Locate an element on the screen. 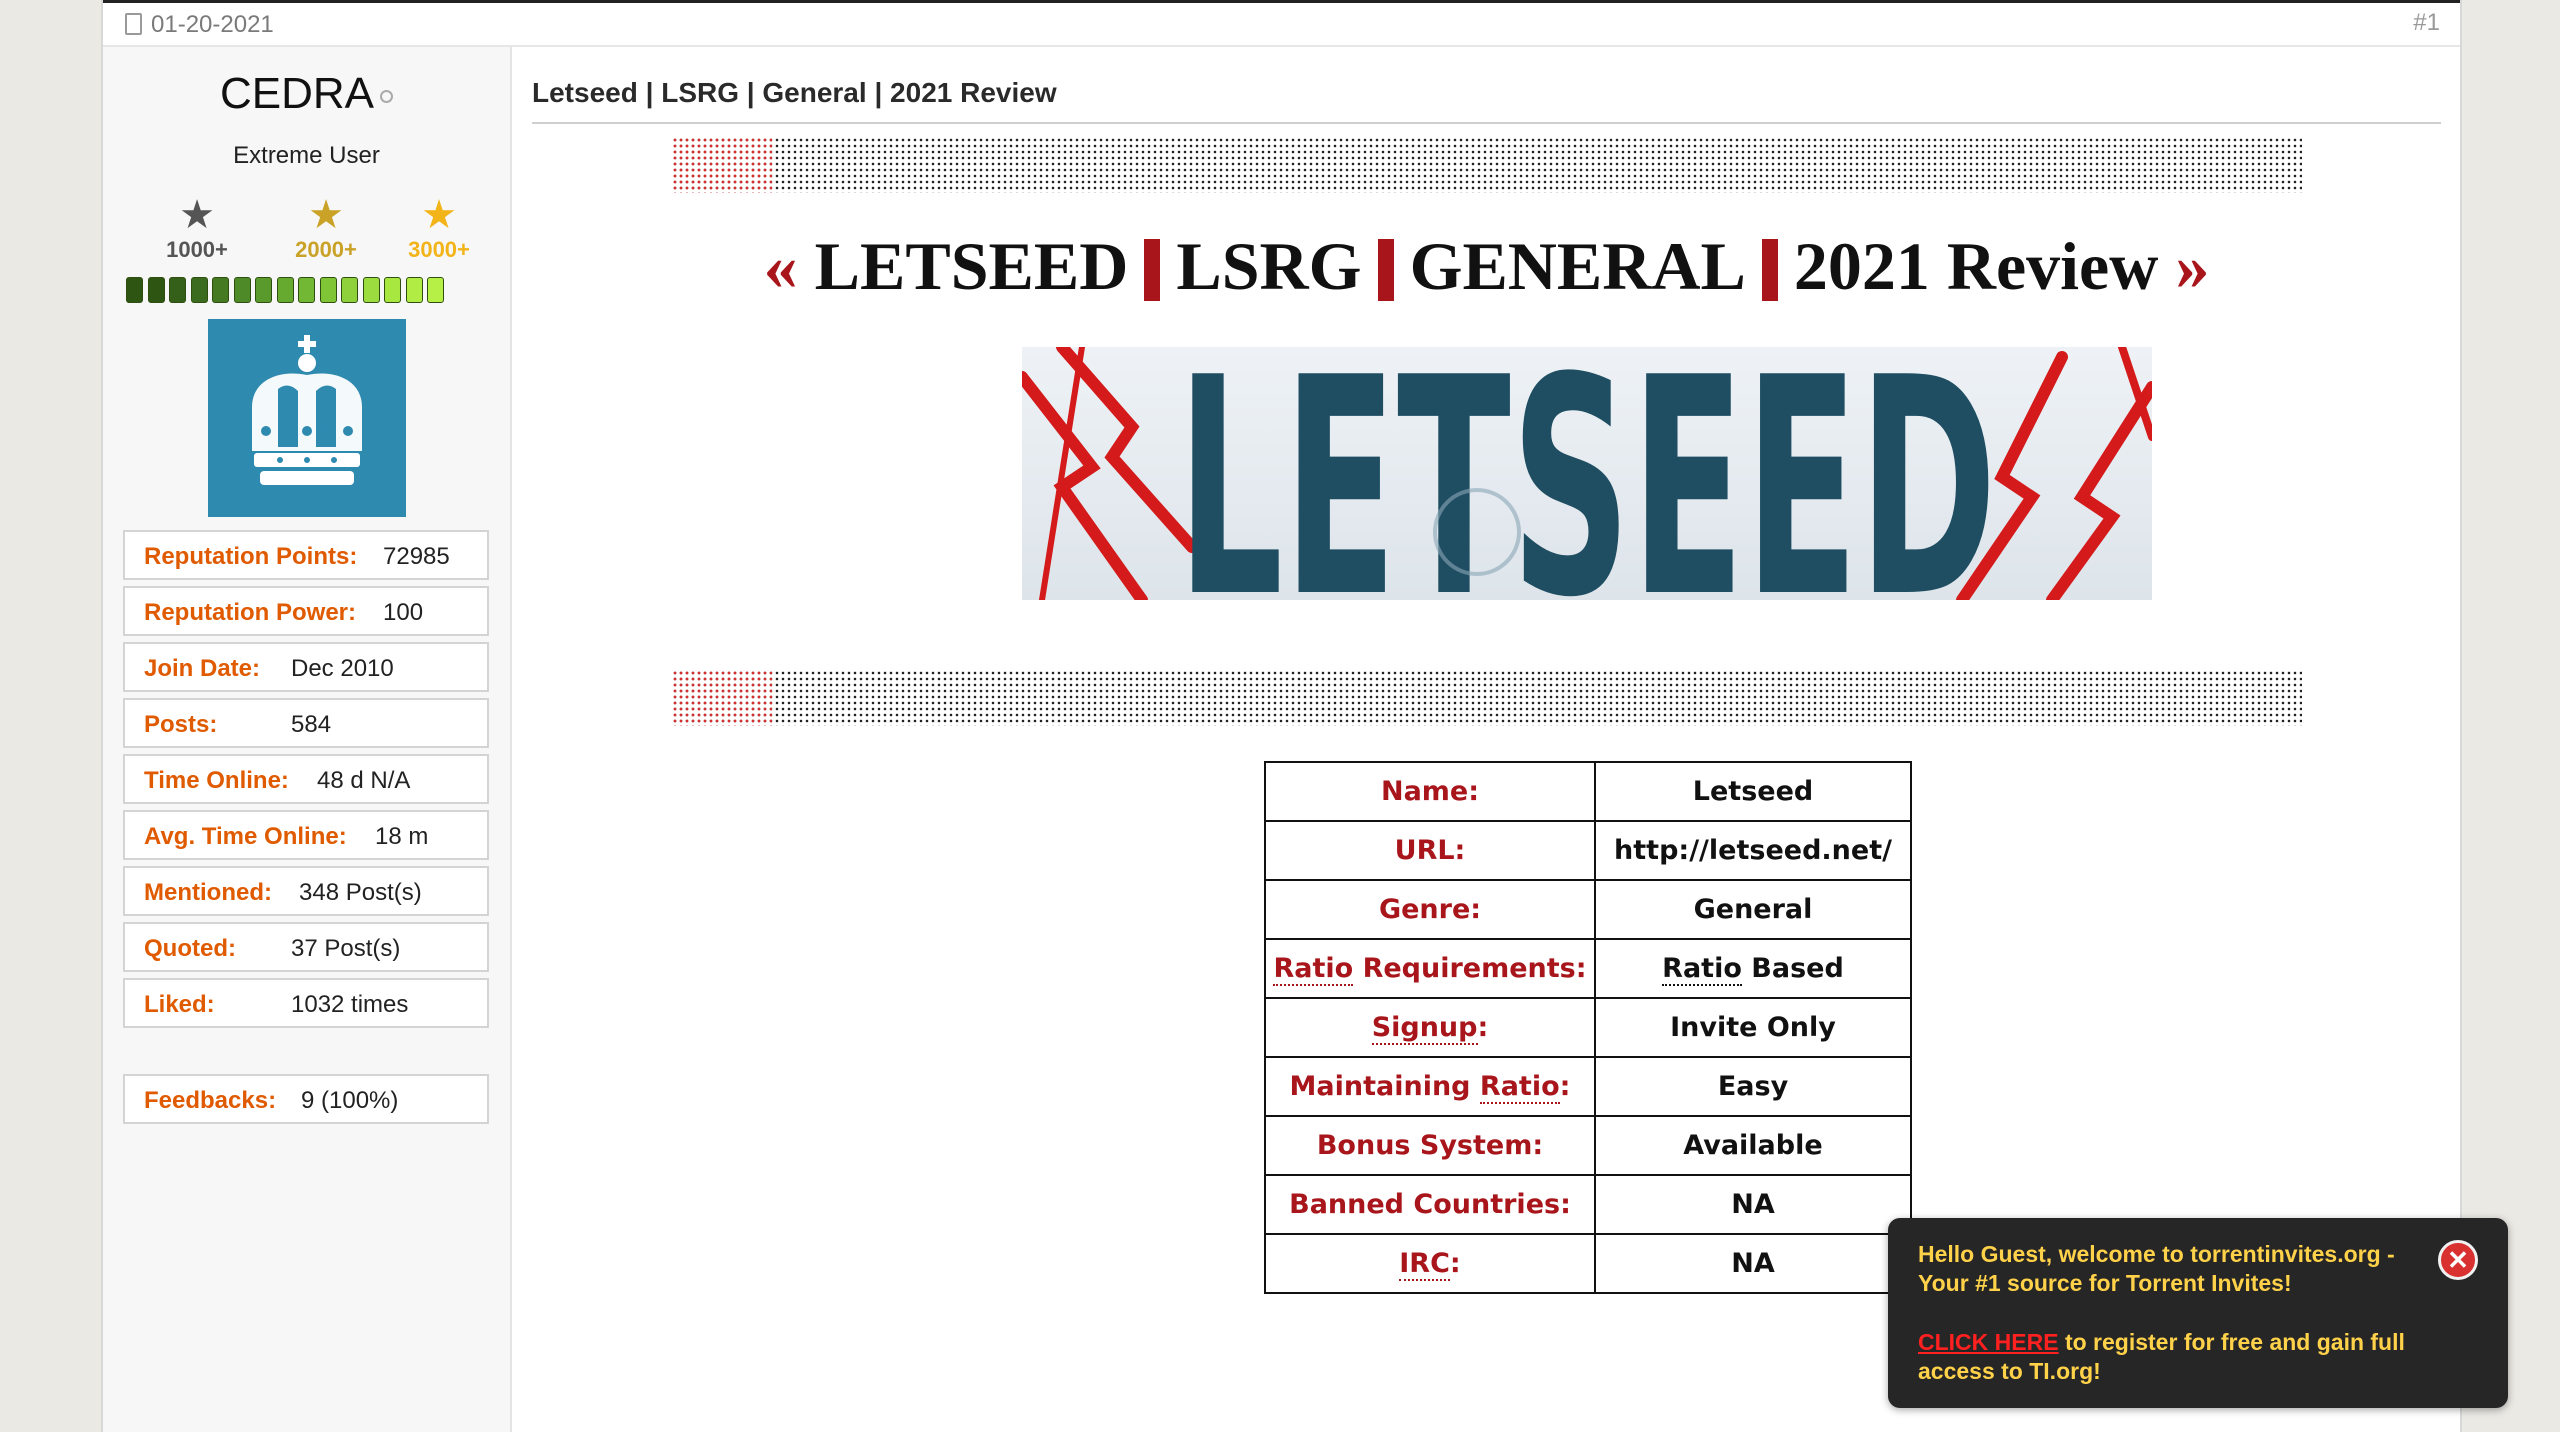  stat-value: 584 is located at coordinates (311, 725).